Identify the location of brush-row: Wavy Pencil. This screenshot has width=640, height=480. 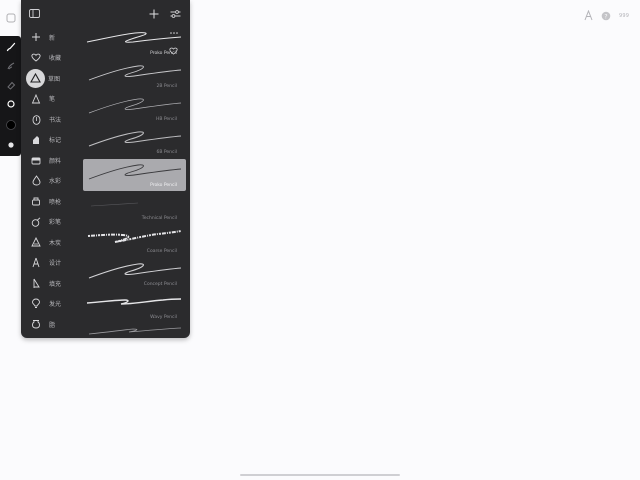
(134, 307).